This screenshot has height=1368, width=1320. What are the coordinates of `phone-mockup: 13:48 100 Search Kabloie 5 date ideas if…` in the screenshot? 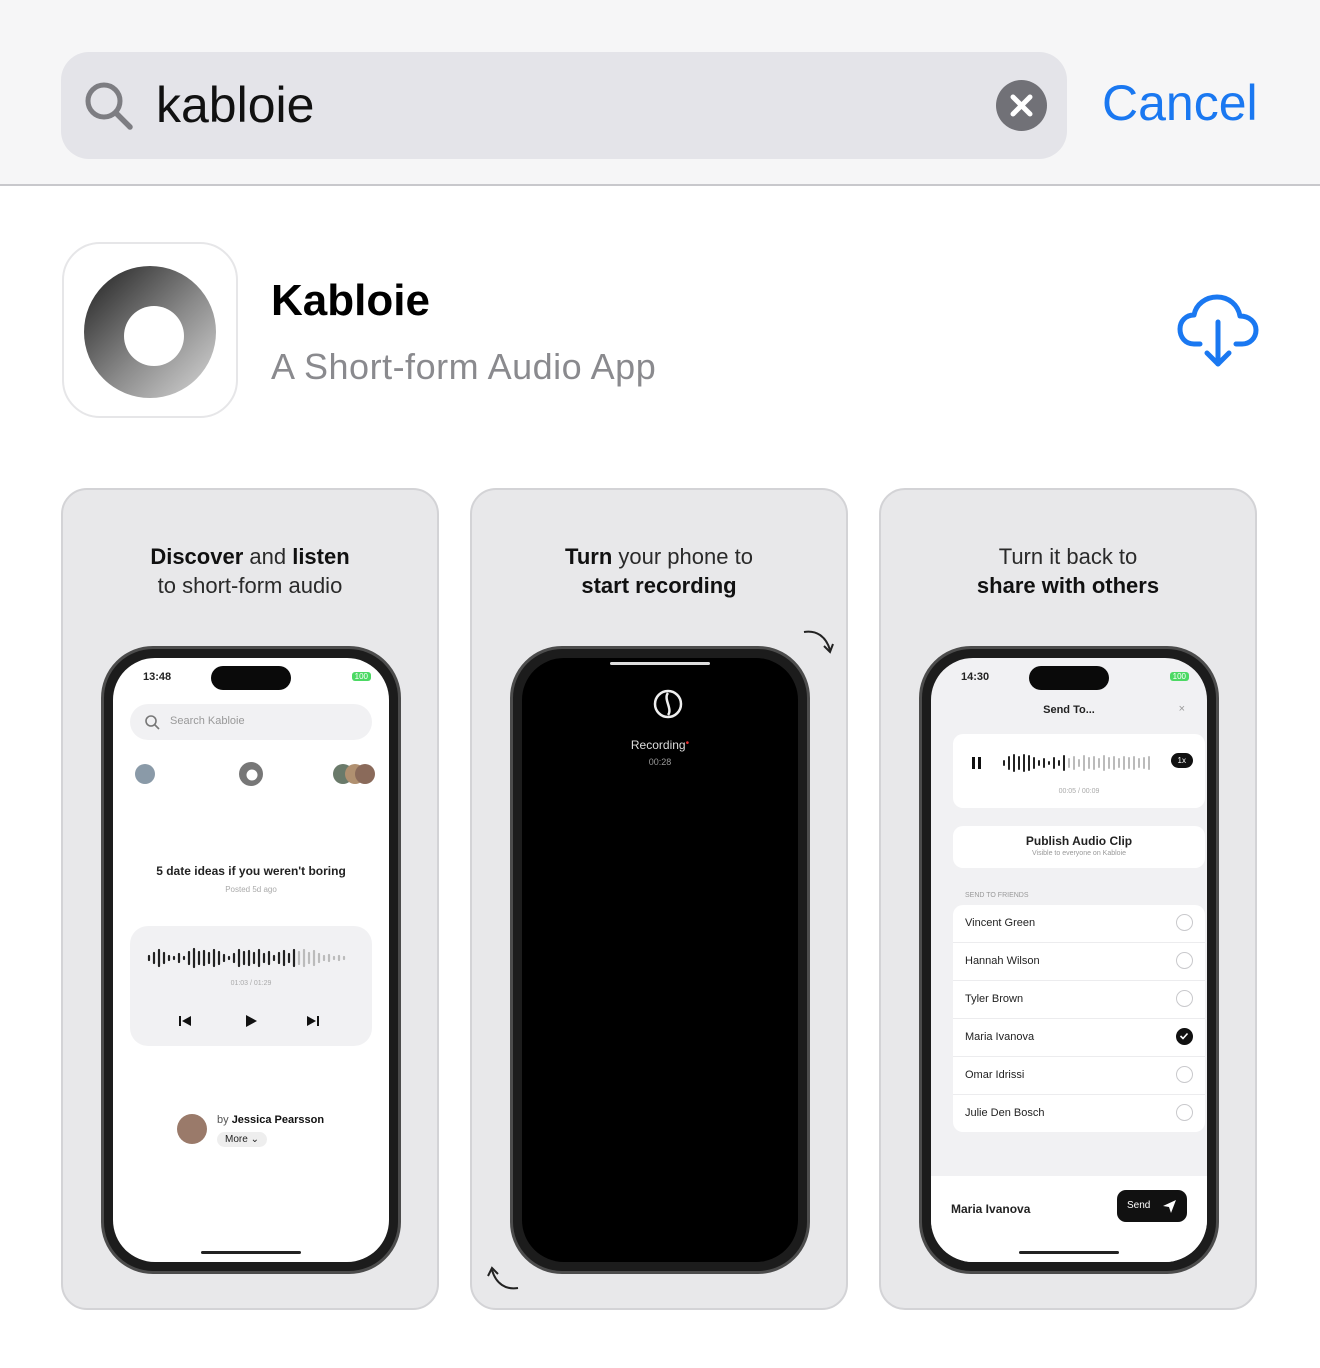 It's located at (251, 960).